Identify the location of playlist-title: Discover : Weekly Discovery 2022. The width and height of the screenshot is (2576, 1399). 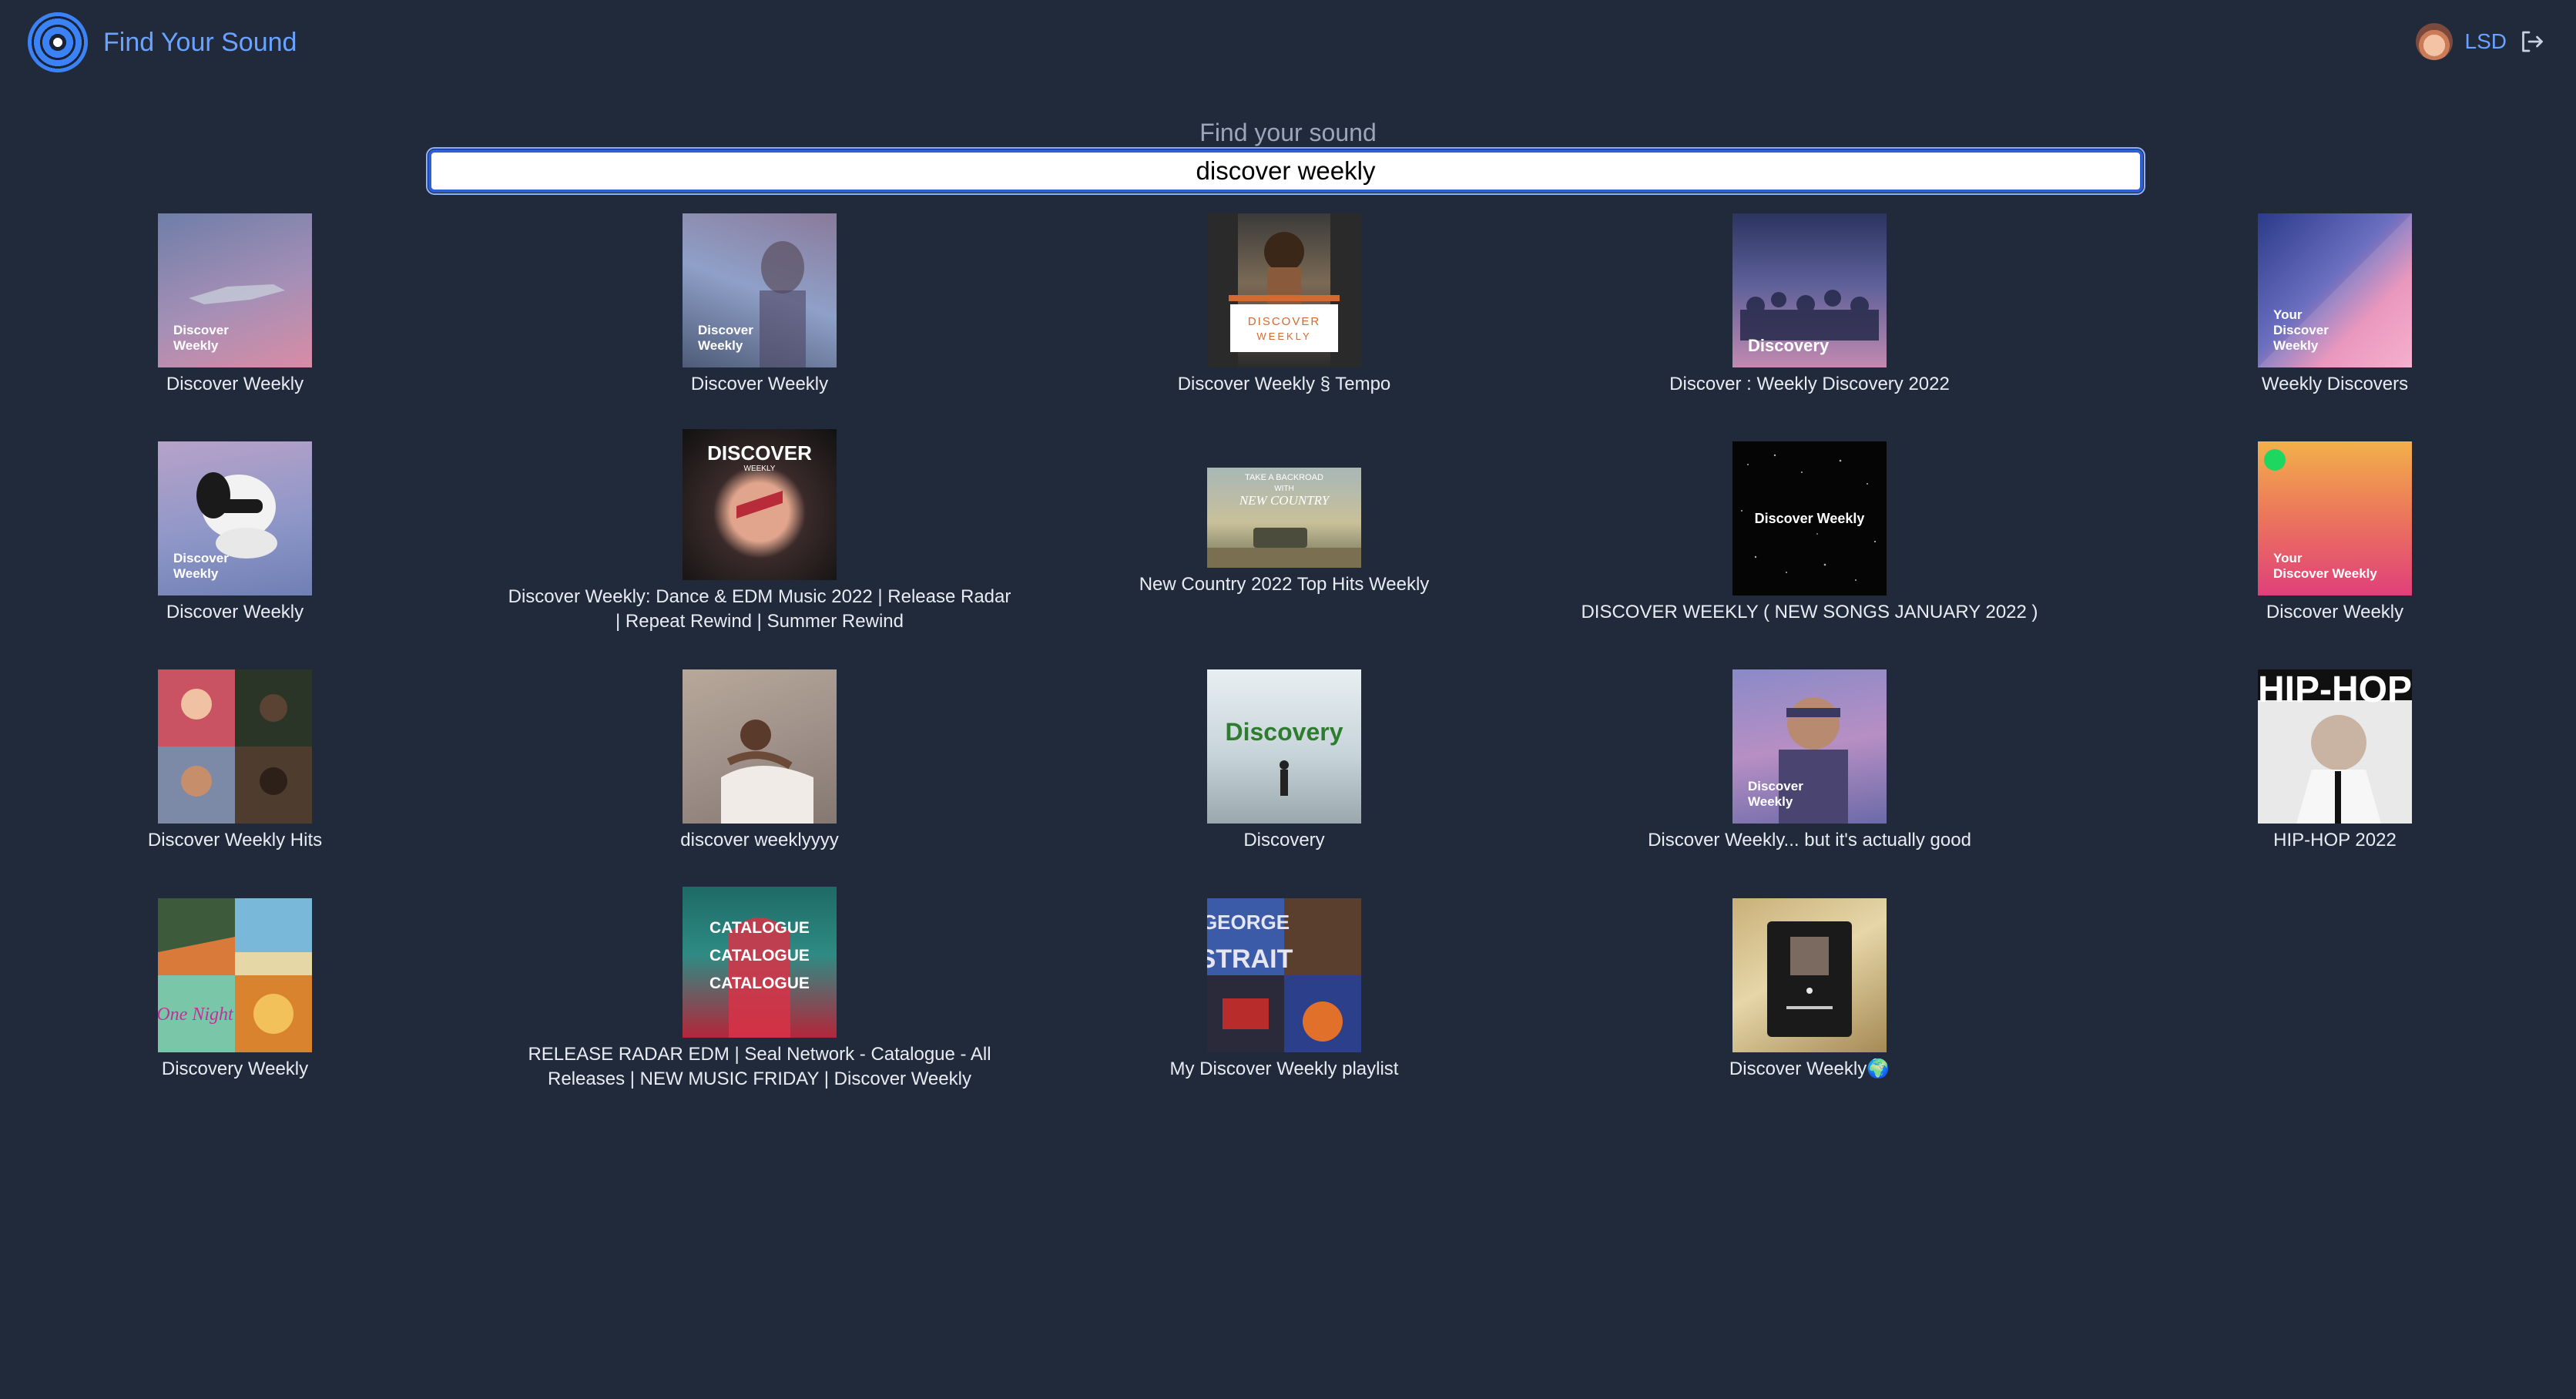
(1809, 384).